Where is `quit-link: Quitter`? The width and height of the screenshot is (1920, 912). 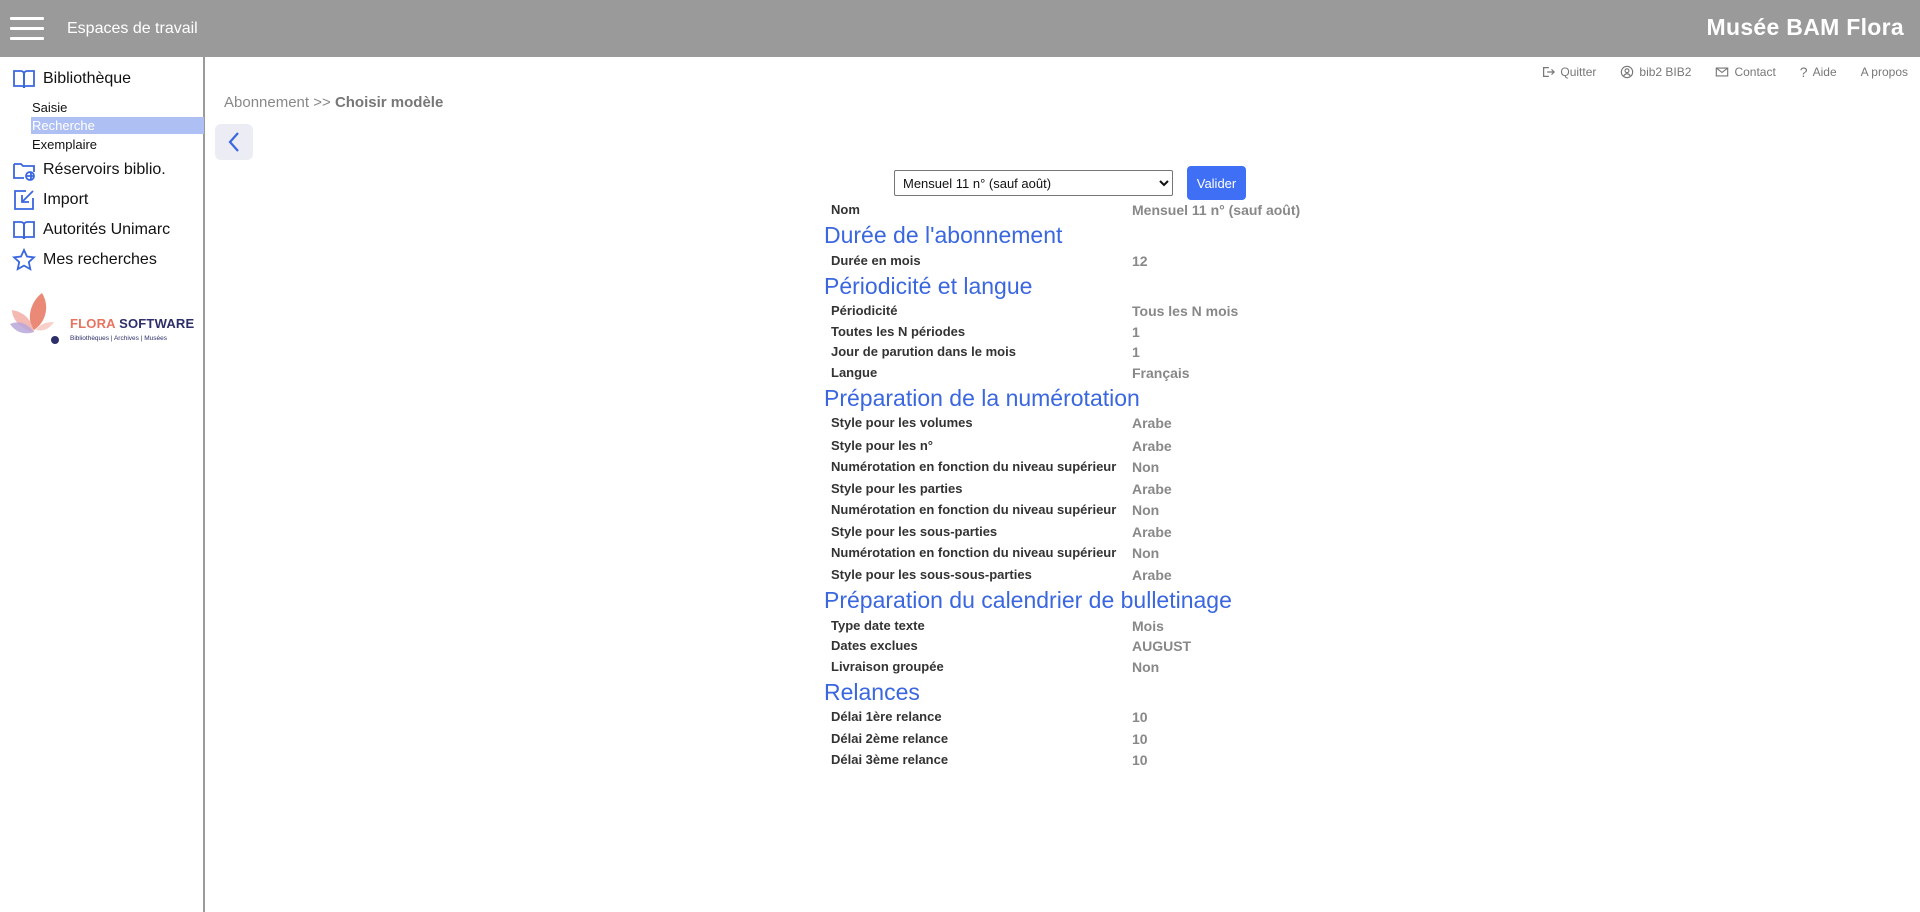 quit-link: Quitter is located at coordinates (1568, 72).